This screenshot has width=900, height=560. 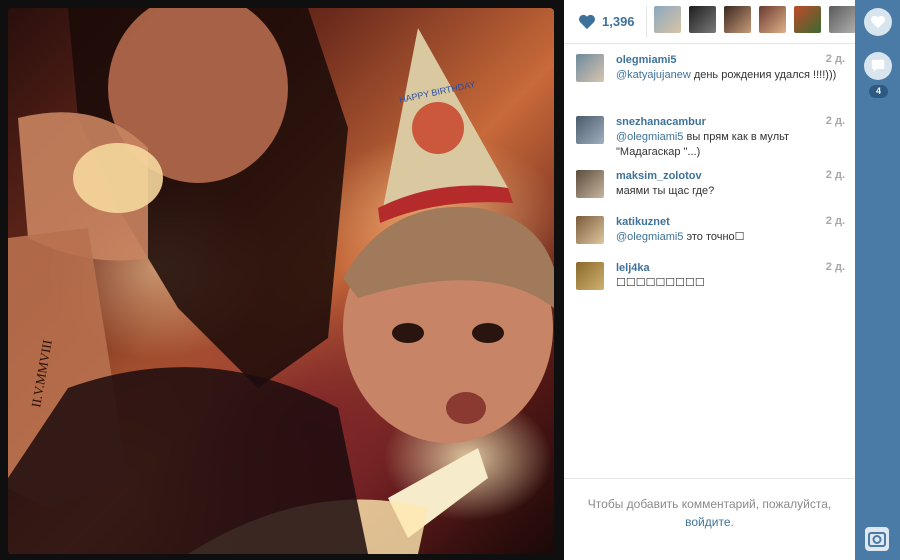 What do you see at coordinates (763, 75) in the screenshot?
I see `comment-body: день рождения удался !!!!)))` at bounding box center [763, 75].